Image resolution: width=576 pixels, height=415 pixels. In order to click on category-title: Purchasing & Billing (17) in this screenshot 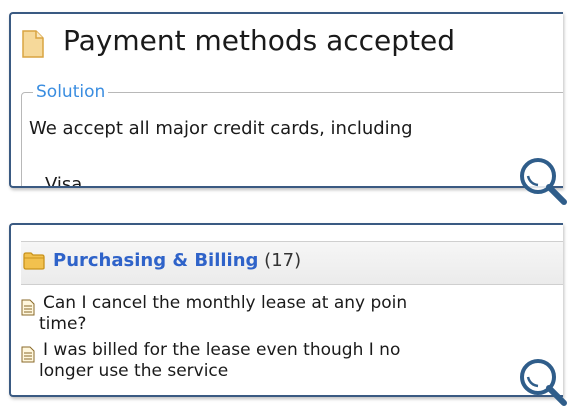, I will do `click(177, 260)`.